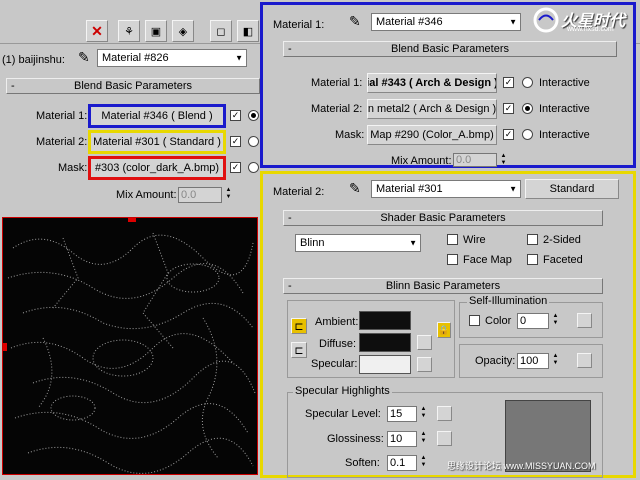 The image size is (640, 480). I want to click on blend-mix-amount-spinner: ▲ ▼, so click(503, 160).